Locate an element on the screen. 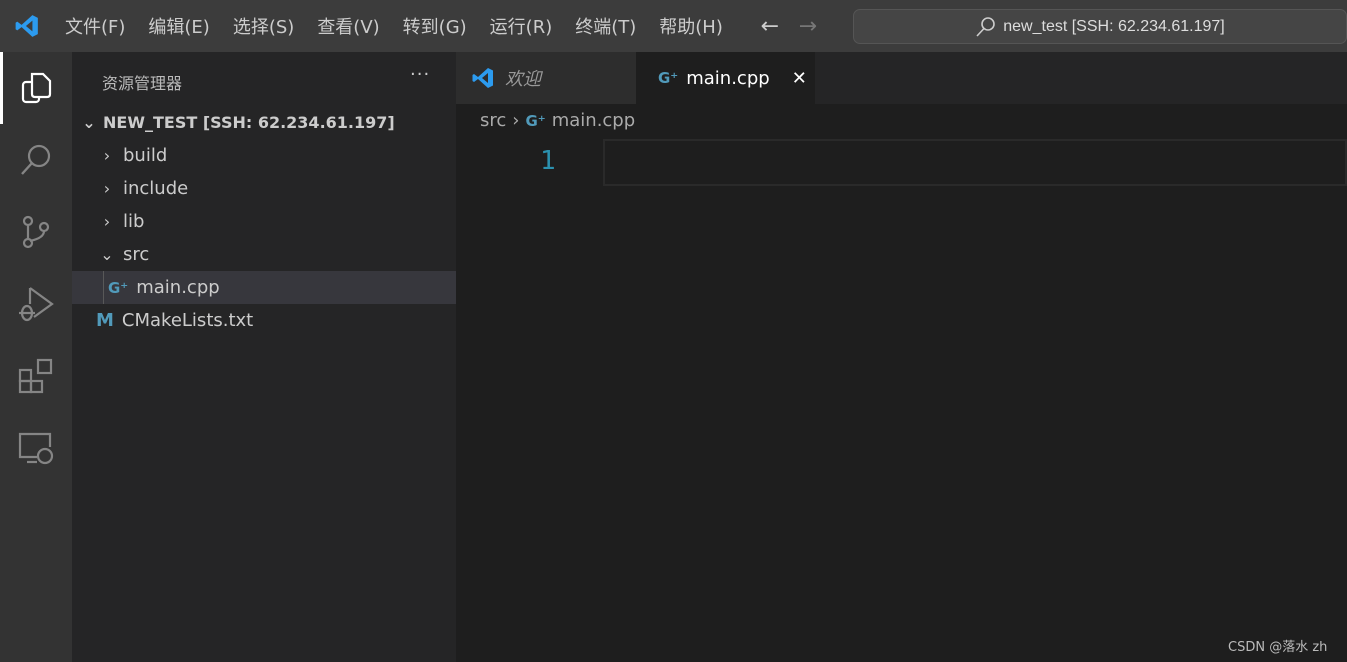 The width and height of the screenshot is (1347, 662). breadcrumb-src: src is located at coordinates (493, 120).